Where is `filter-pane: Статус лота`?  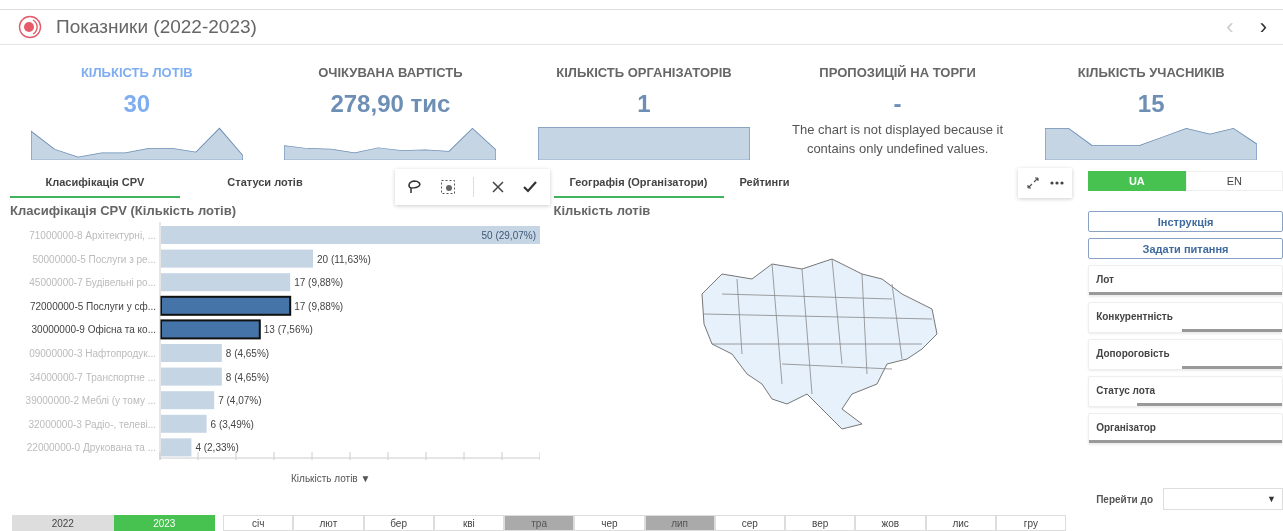 filter-pane: Статус лота is located at coordinates (1185, 391).